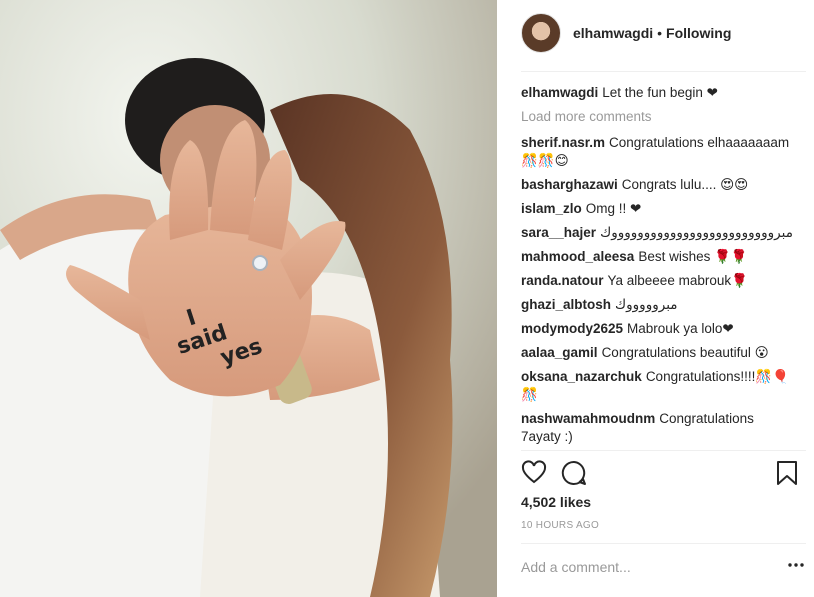 The width and height of the screenshot is (814, 597). What do you see at coordinates (551, 208) in the screenshot?
I see `comment-username: islam_zlo` at bounding box center [551, 208].